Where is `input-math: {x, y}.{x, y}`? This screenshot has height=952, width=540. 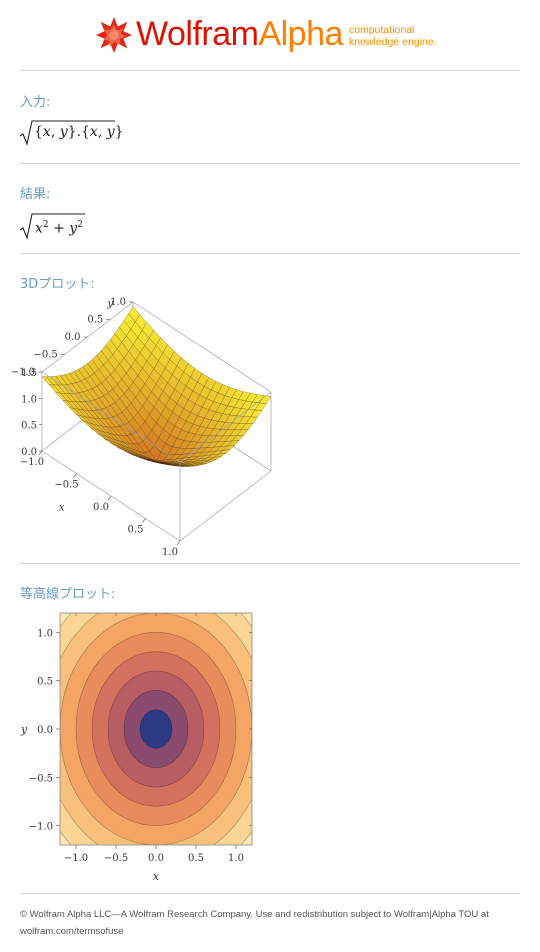
input-math: {x, y}.{x, y} is located at coordinates (79, 132).